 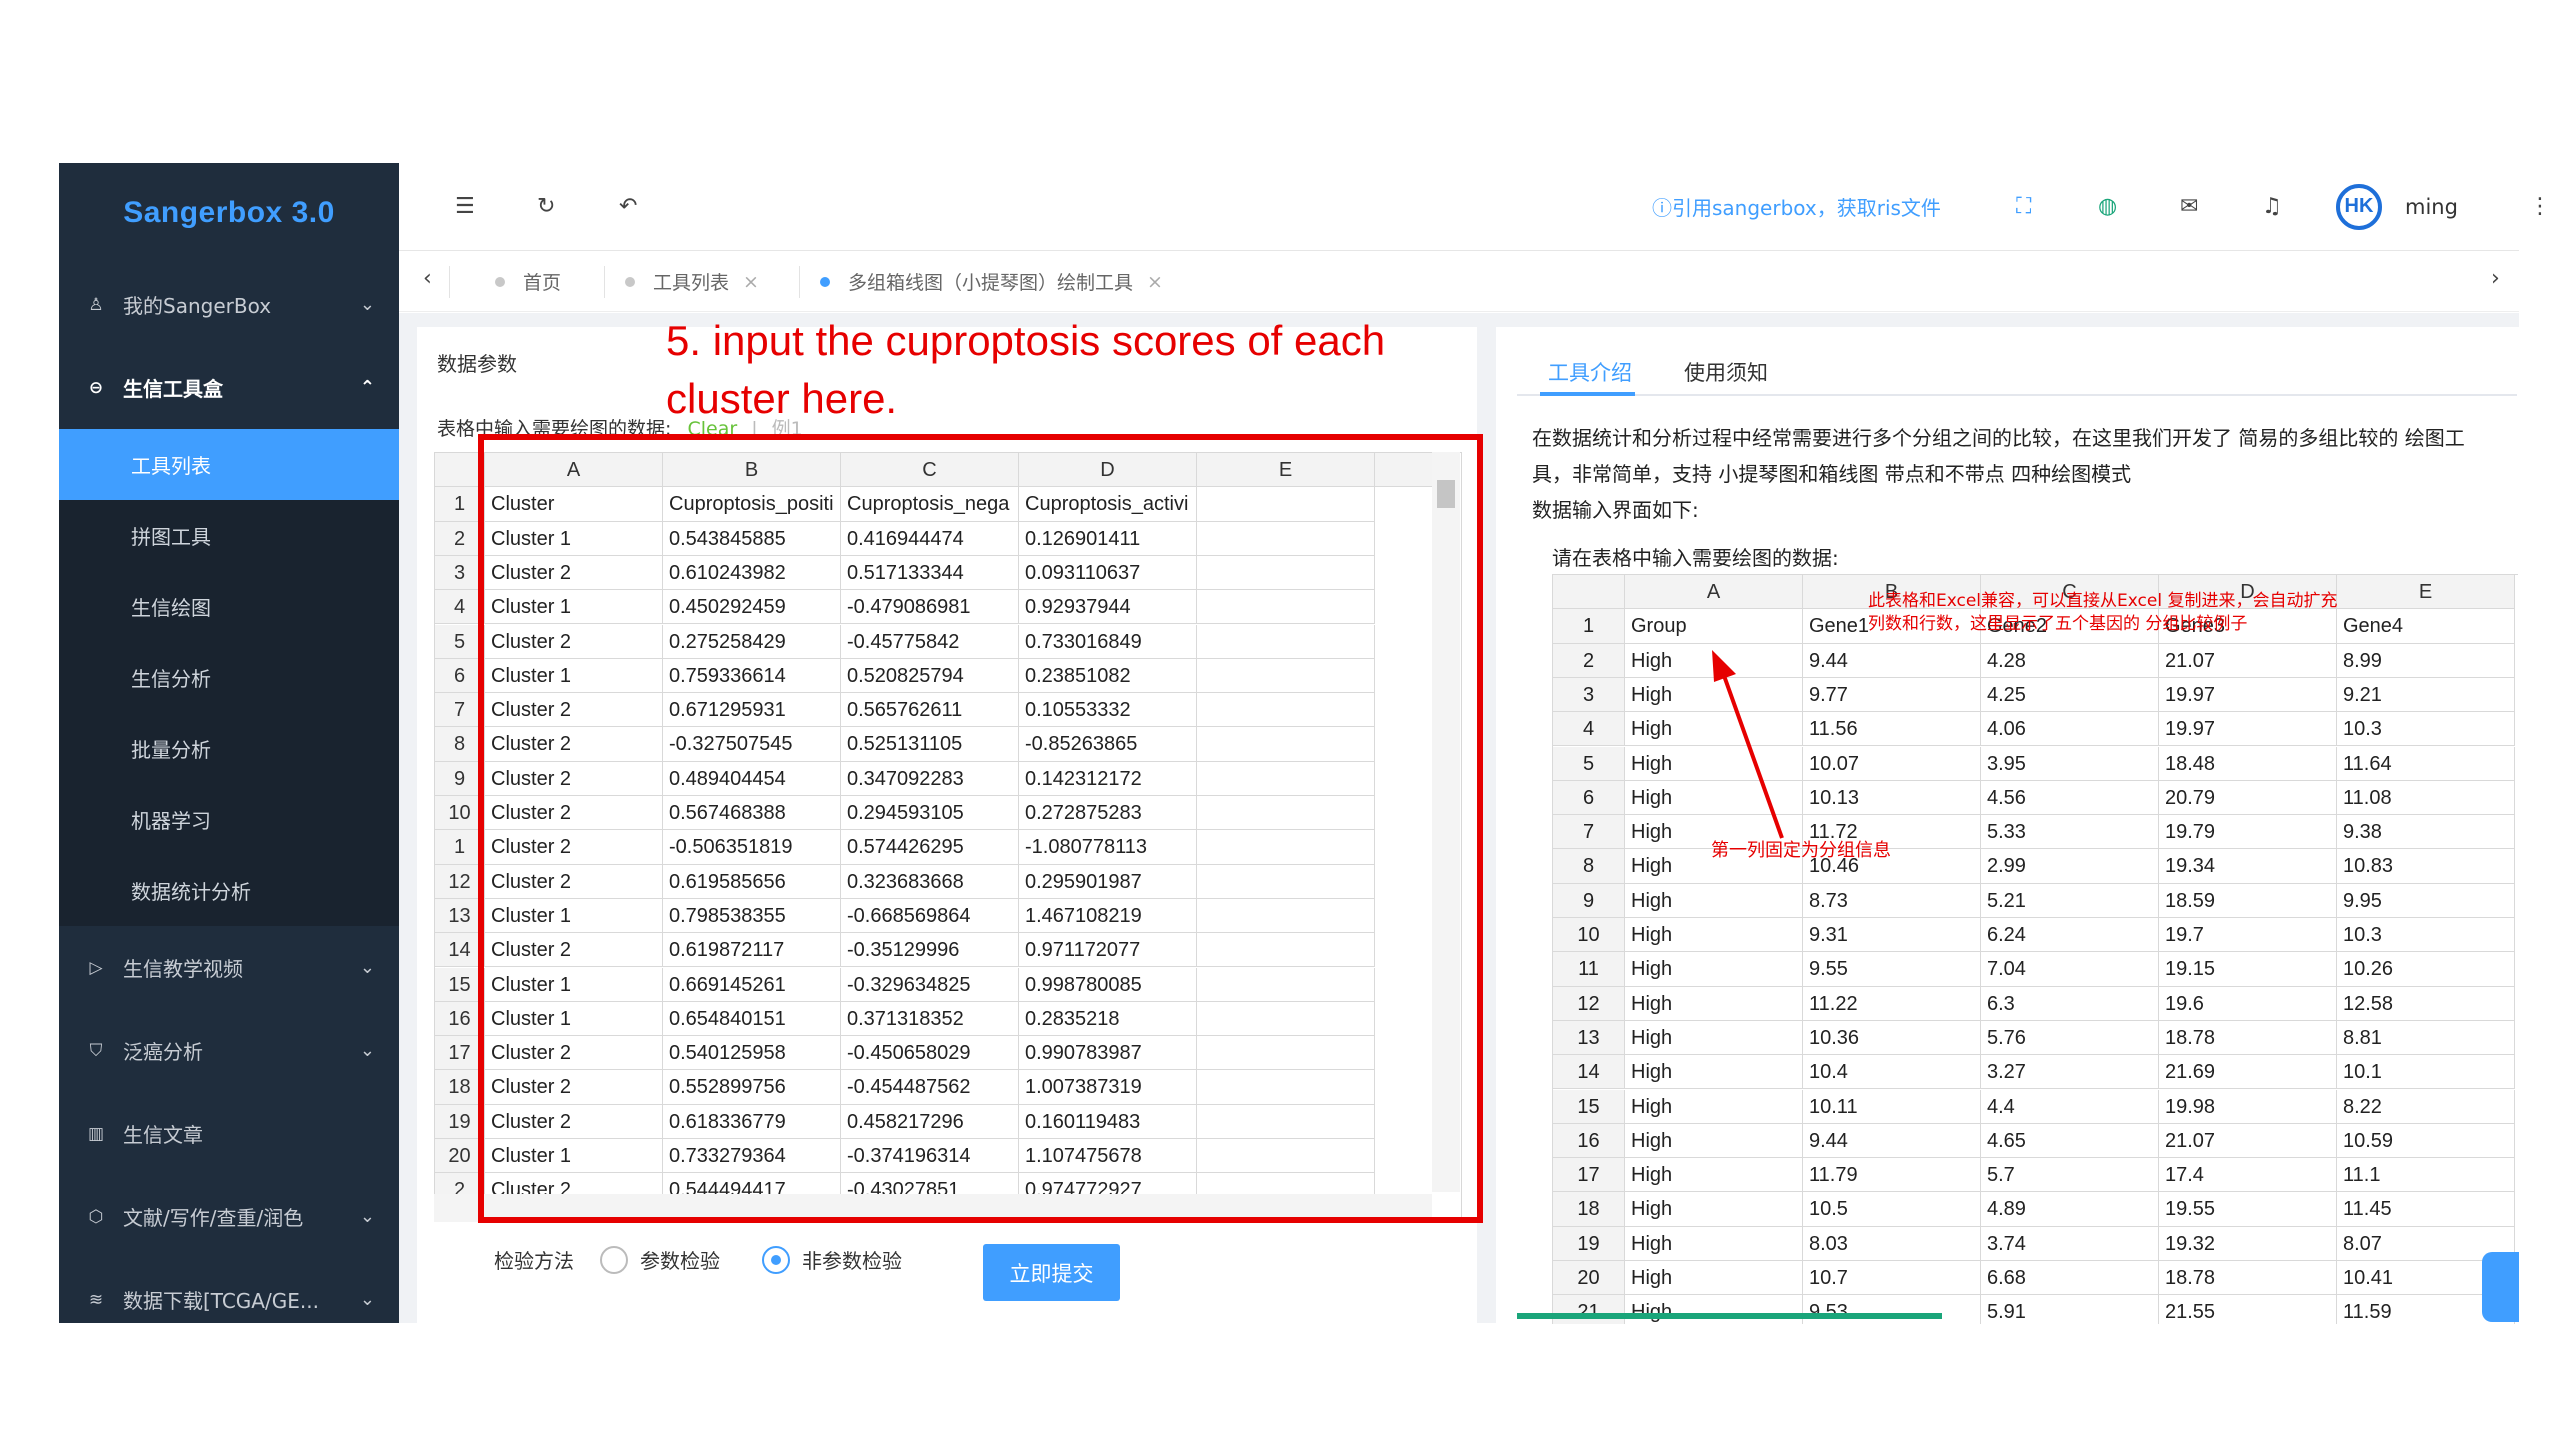 What do you see at coordinates (2070, 695) in the screenshot?
I see `table-cell: 4.25` at bounding box center [2070, 695].